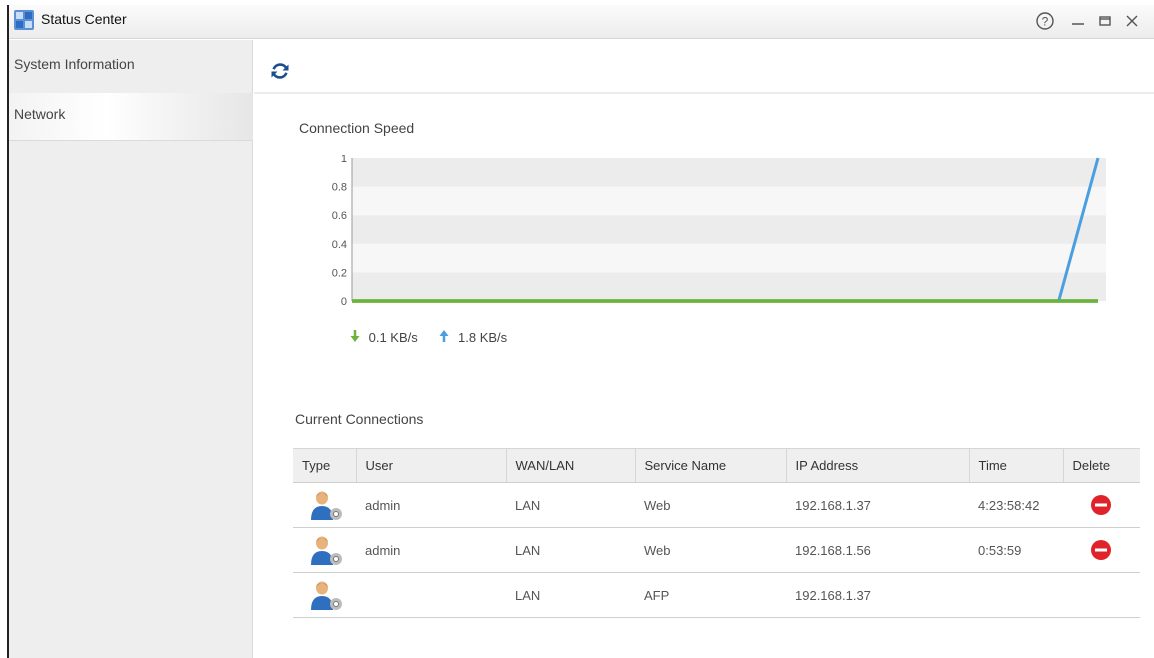  Describe the element at coordinates (344, 302) in the screenshot. I see `y-tick-label: 0` at that location.